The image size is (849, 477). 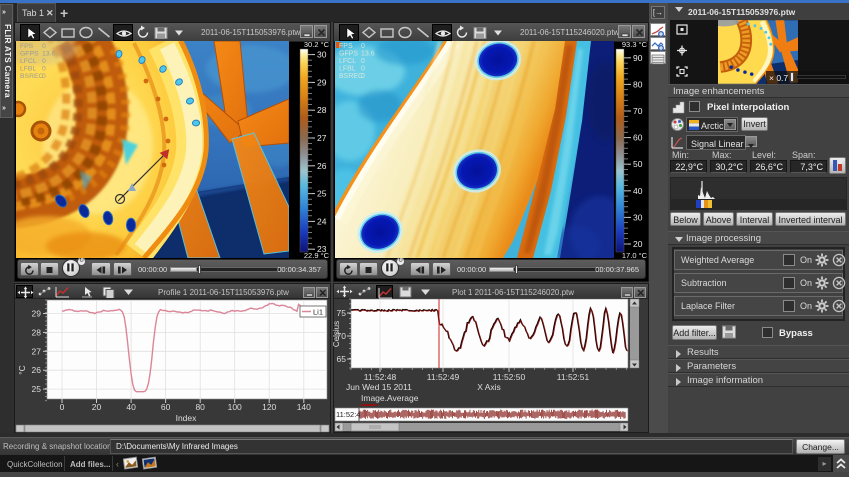 What do you see at coordinates (342, 313) in the screenshot?
I see `svg-text: 75` at bounding box center [342, 313].